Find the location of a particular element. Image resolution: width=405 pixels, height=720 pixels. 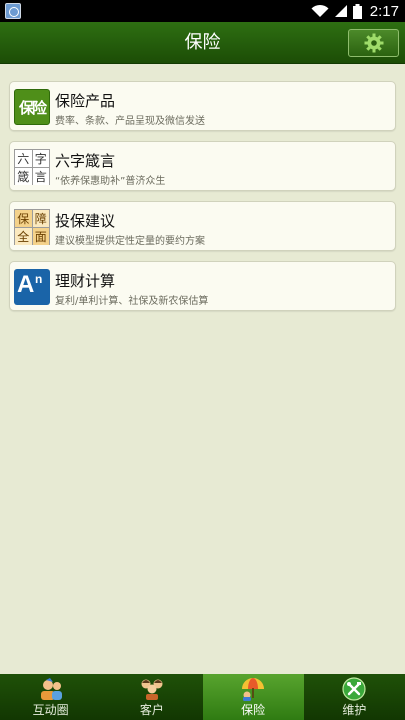

signal-icon is located at coordinates (340, 11).